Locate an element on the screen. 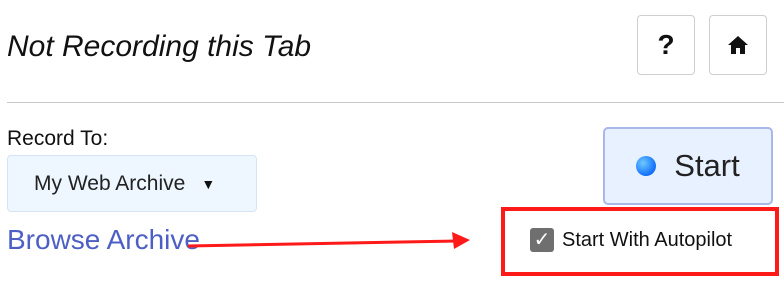  start-with-autopilot-checkbox: ✓ Start With Autopilot is located at coordinates (631, 240).